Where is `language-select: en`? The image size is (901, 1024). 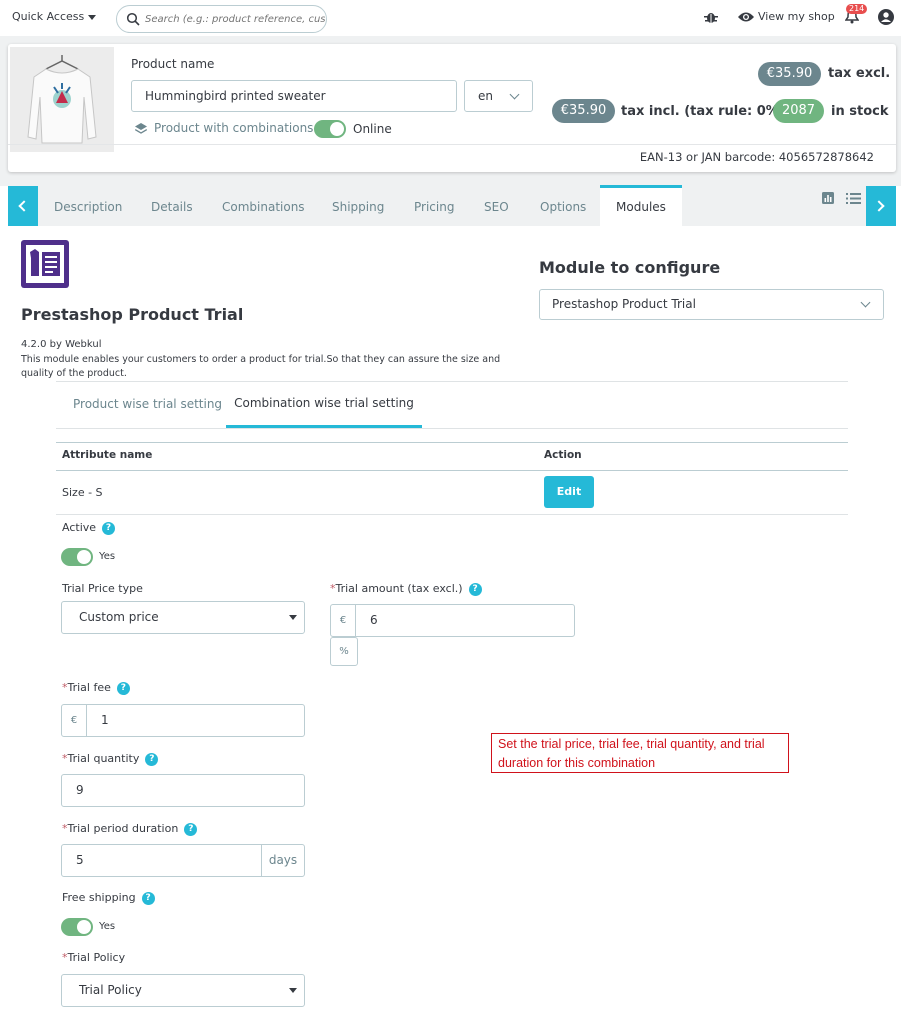 language-select: en is located at coordinates (498, 96).